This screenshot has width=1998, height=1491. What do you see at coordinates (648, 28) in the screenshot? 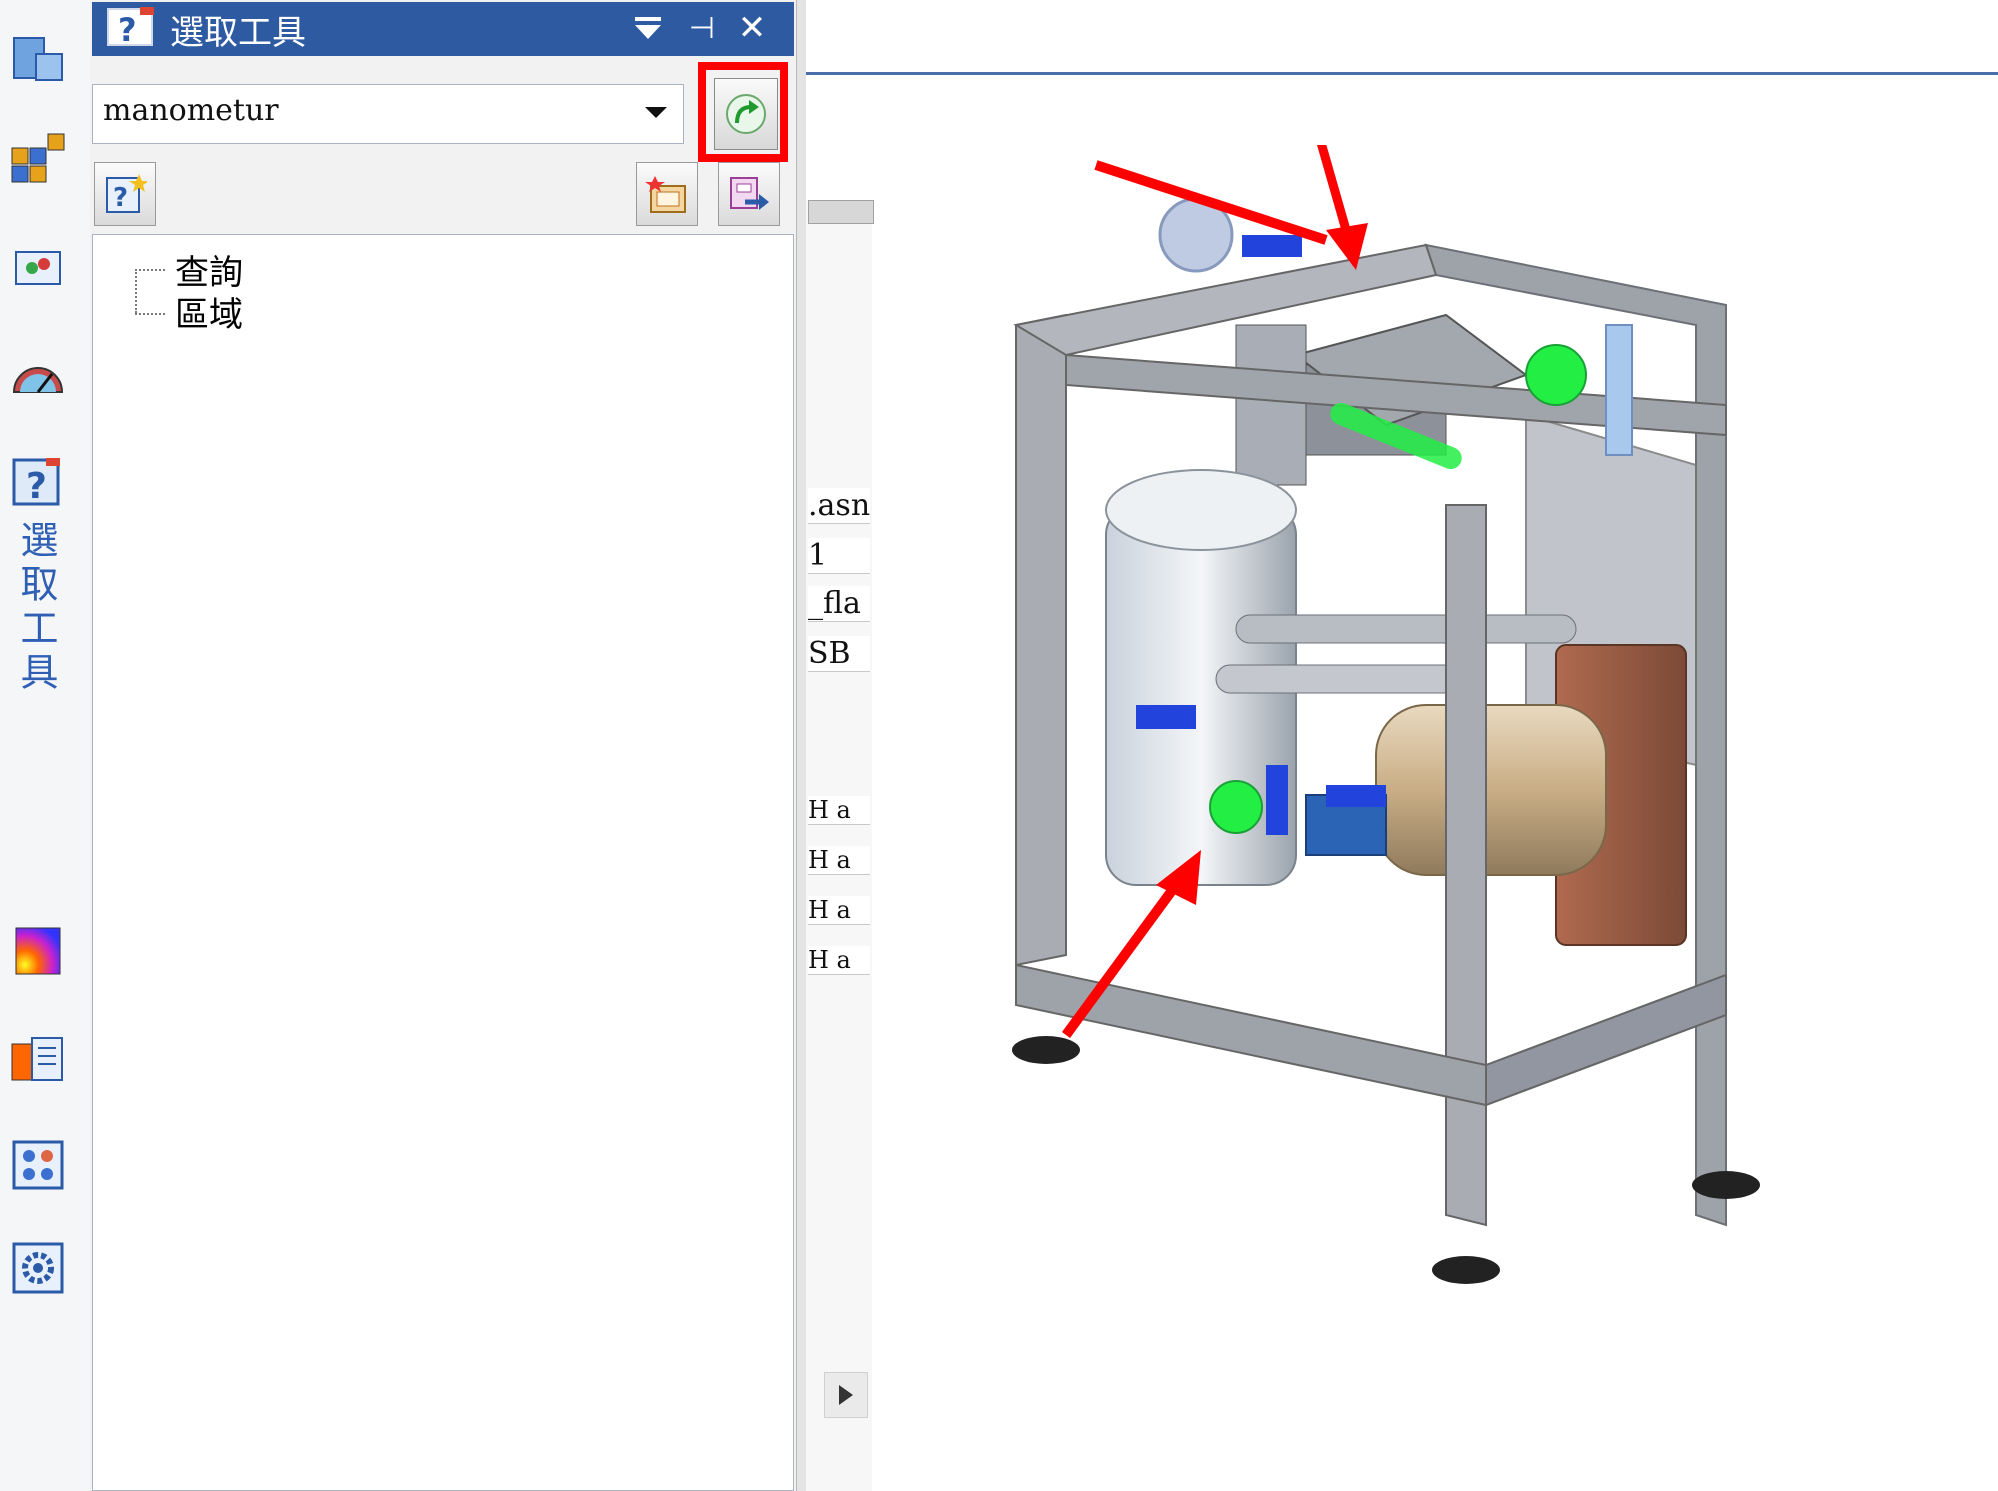
I see `panel-menu-button` at bounding box center [648, 28].